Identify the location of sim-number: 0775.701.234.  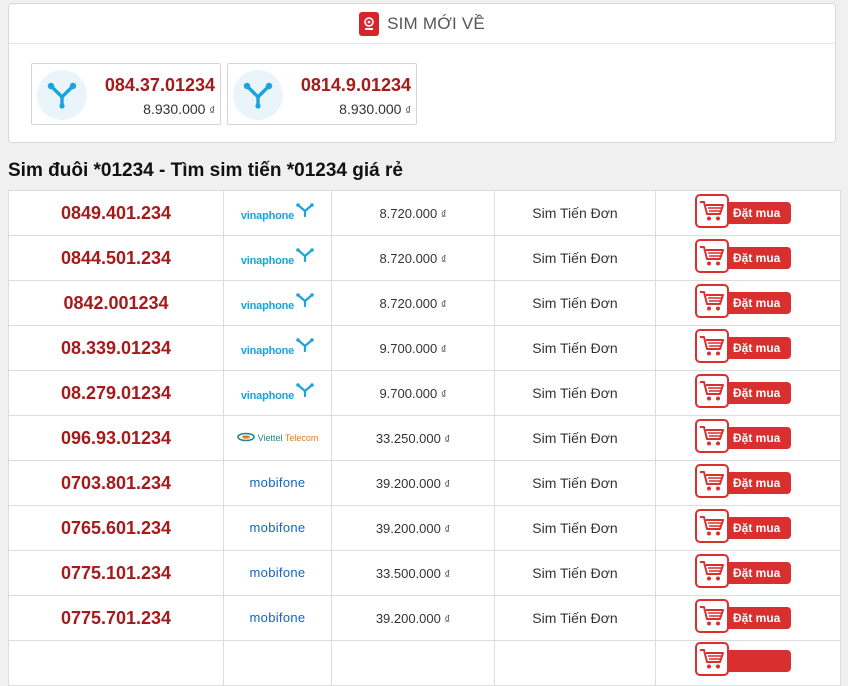
(116, 618).